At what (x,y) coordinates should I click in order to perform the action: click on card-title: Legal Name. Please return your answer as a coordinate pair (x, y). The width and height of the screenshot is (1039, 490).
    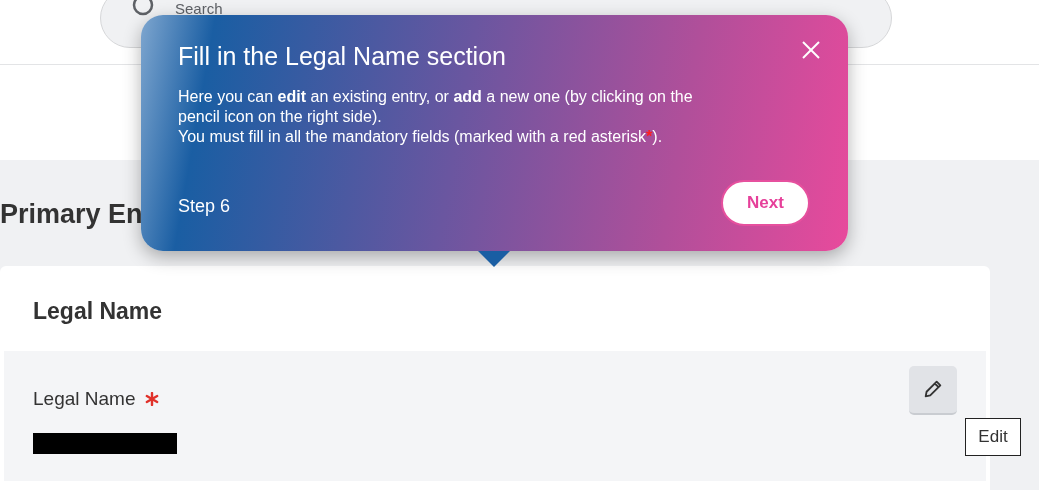
    Looking at the image, I should click on (98, 311).